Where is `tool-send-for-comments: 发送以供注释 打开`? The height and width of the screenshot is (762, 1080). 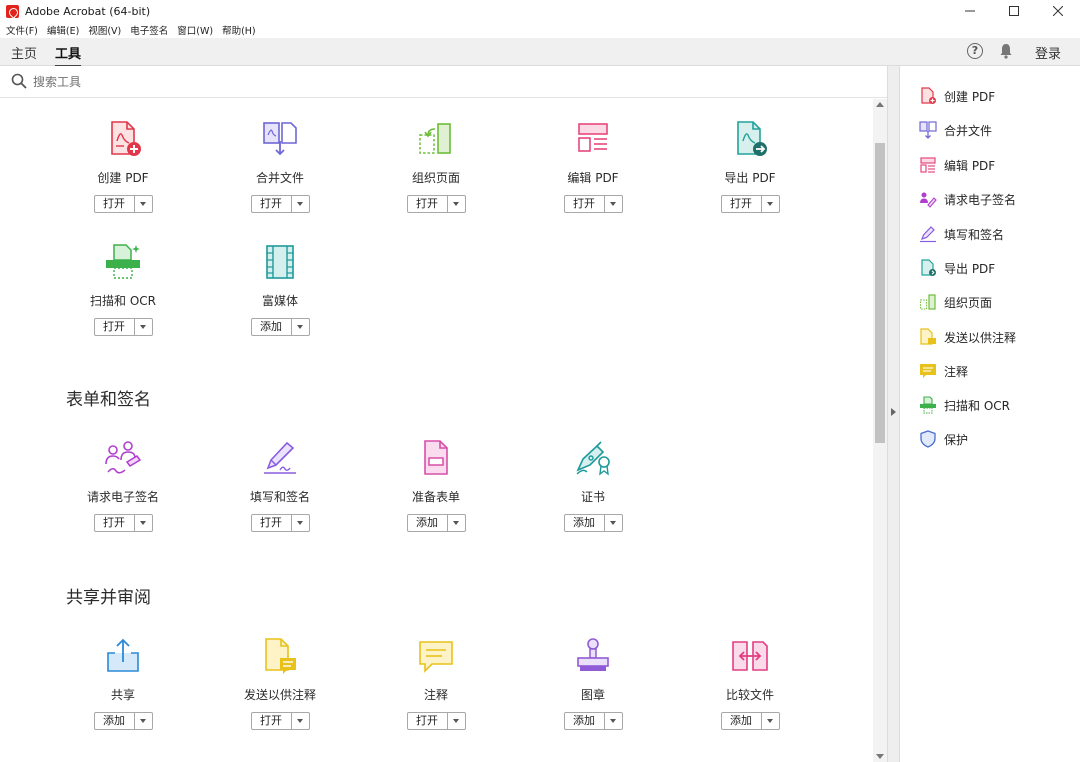 tool-send-for-comments: 发送以供注释 打开 is located at coordinates (280, 683).